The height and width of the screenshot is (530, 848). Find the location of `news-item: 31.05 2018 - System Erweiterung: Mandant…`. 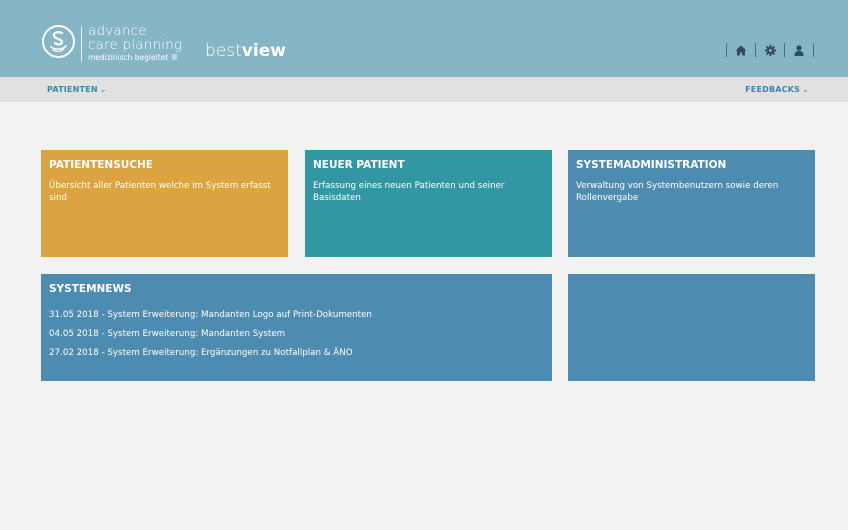

news-item: 31.05 2018 - System Erweiterung: Mandant… is located at coordinates (296, 318).